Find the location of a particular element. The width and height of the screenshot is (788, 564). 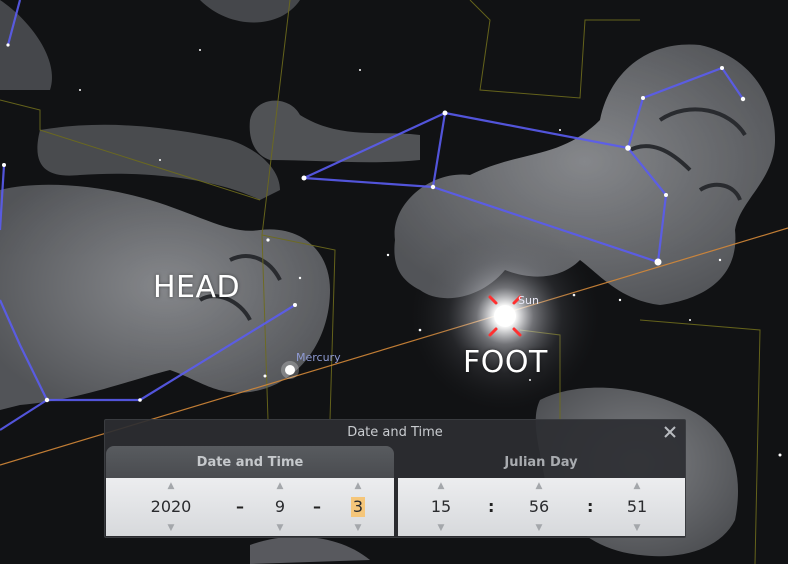

hour-spinbox: ▲ 15 ▼ is located at coordinates (441, 507).